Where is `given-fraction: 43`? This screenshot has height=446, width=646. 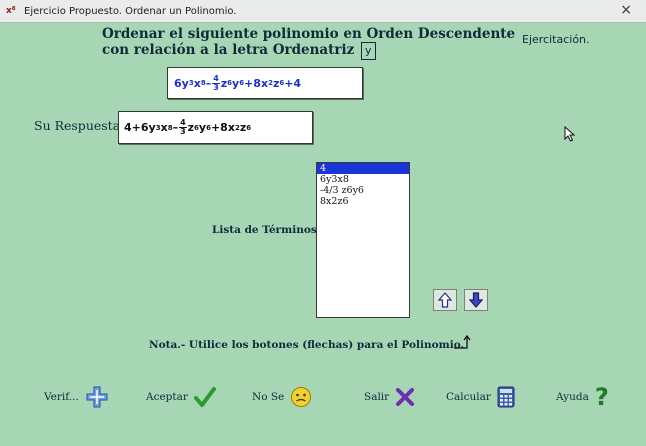 given-fraction: 43 is located at coordinates (216, 83).